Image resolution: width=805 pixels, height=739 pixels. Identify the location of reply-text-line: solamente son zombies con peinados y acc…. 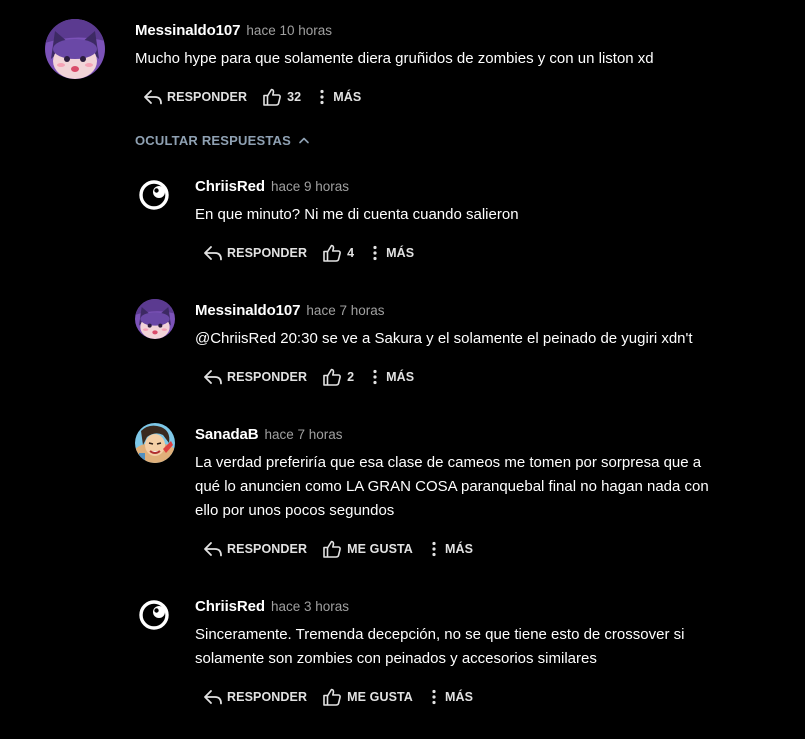
(396, 658).